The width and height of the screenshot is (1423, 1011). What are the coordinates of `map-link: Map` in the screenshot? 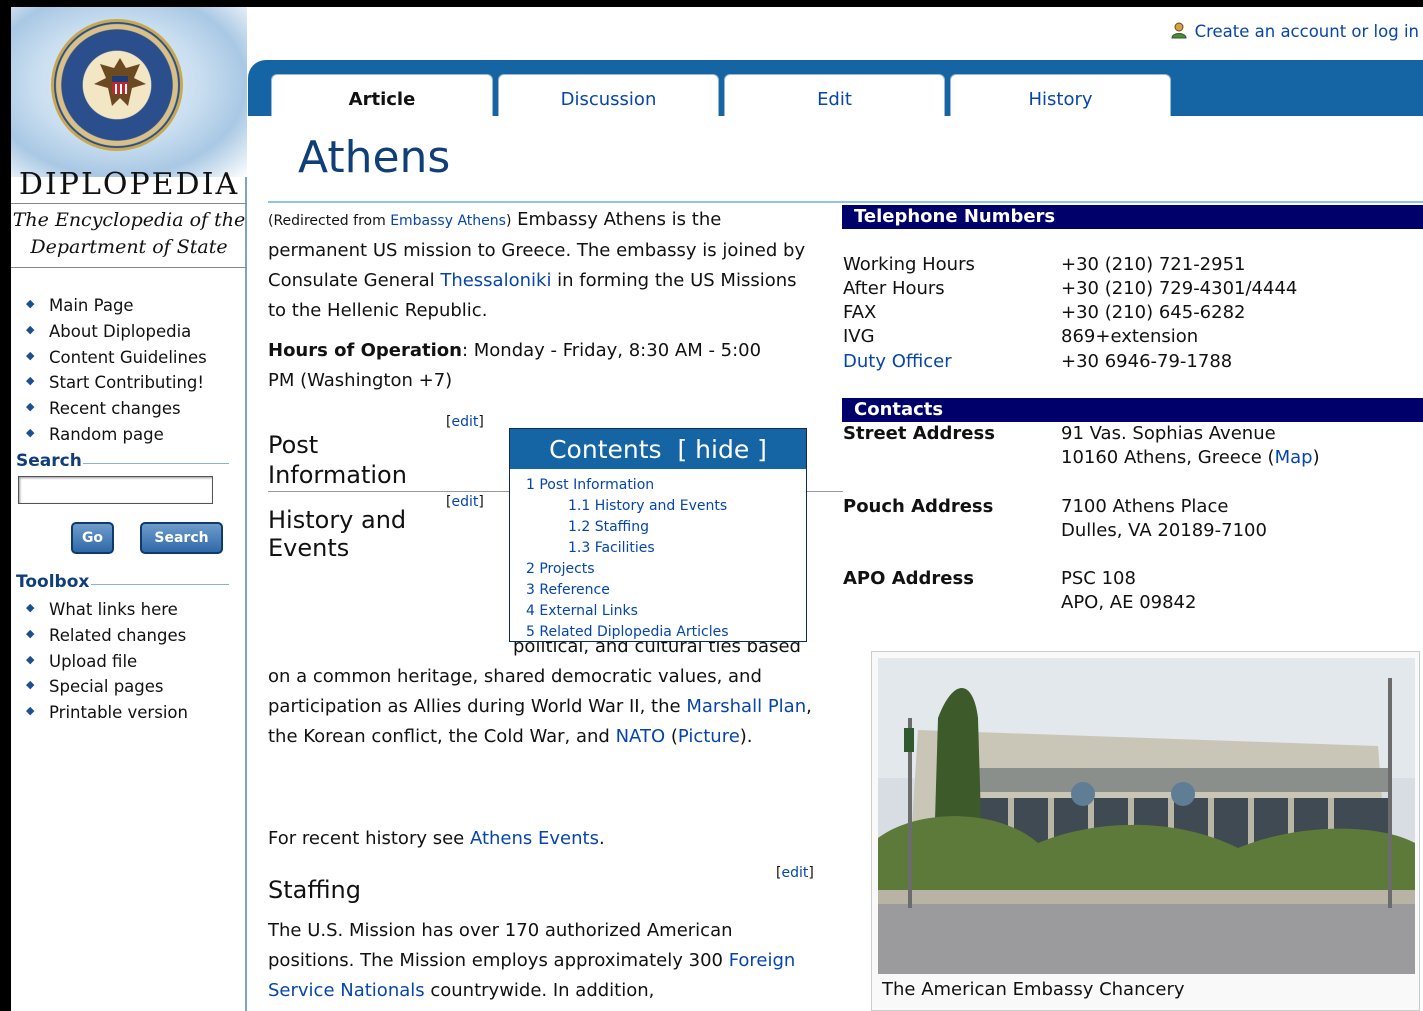 It's located at (1294, 457).